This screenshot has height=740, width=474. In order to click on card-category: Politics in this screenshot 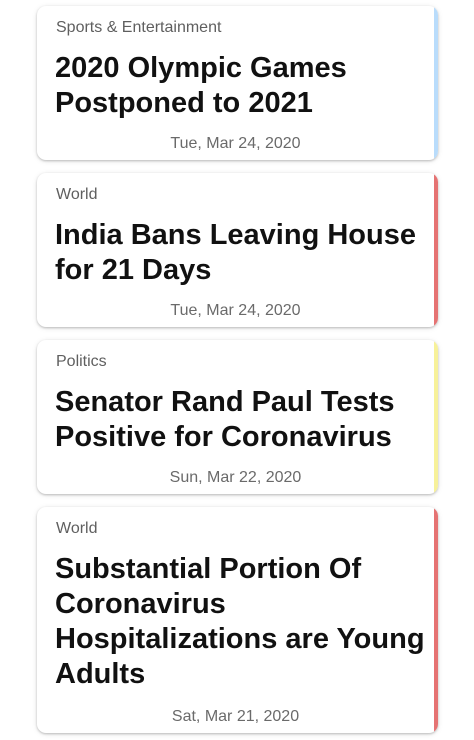, I will do `click(81, 361)`.